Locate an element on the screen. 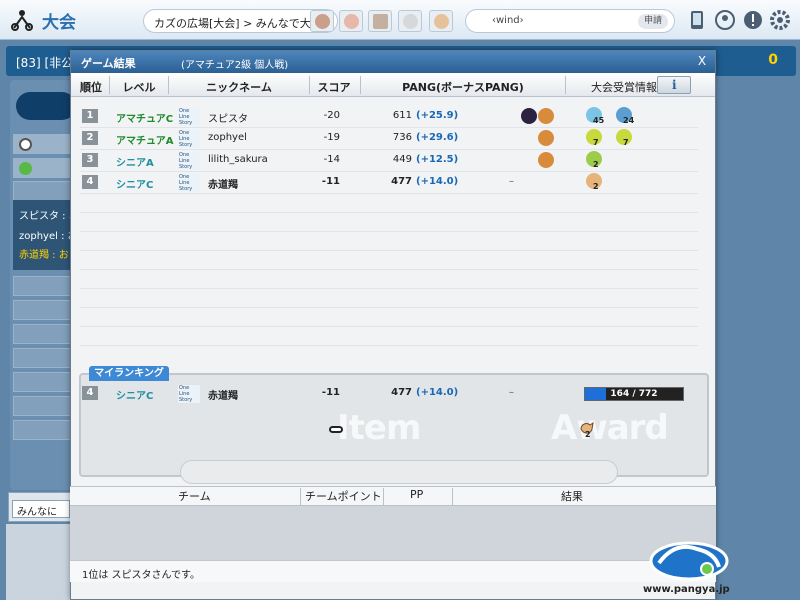 The width and height of the screenshot is (800, 600). header-rank: 順位 is located at coordinates (91, 87).